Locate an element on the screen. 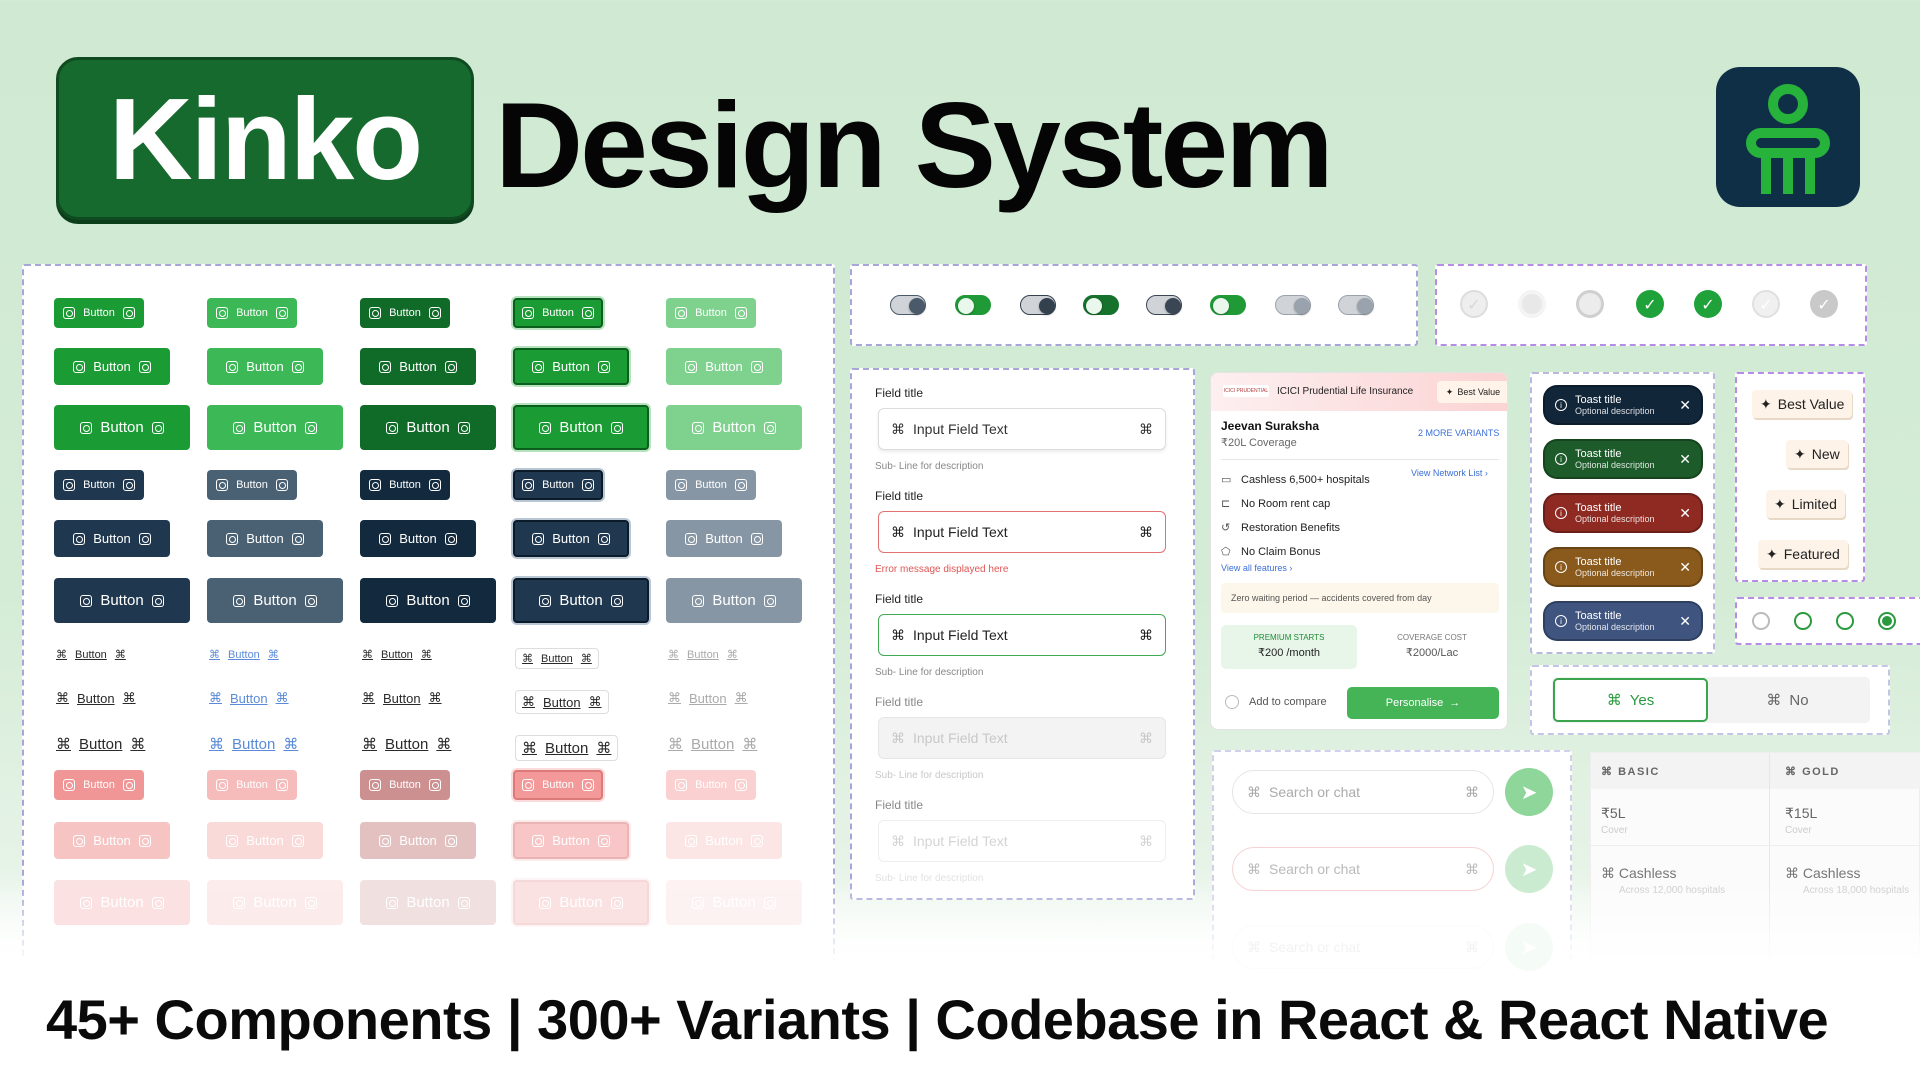  segment-yes: ⌘ Yes is located at coordinates (1630, 700).